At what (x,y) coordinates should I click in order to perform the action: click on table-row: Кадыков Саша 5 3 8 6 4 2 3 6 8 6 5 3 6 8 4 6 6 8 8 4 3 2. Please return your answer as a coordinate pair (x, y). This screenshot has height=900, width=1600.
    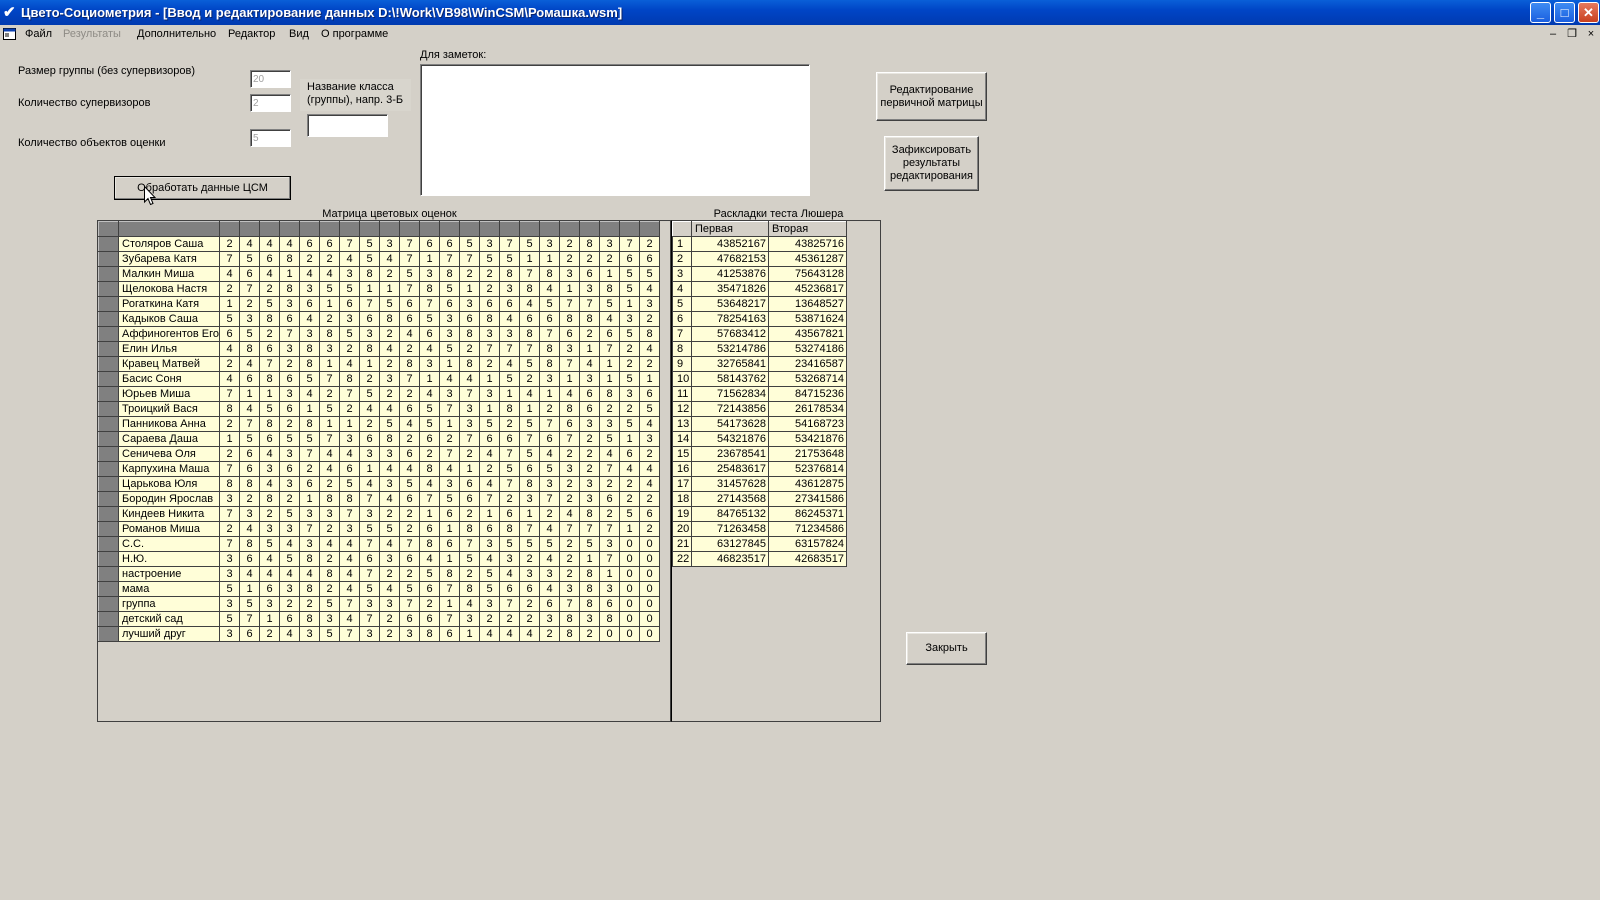
    Looking at the image, I should click on (379, 318).